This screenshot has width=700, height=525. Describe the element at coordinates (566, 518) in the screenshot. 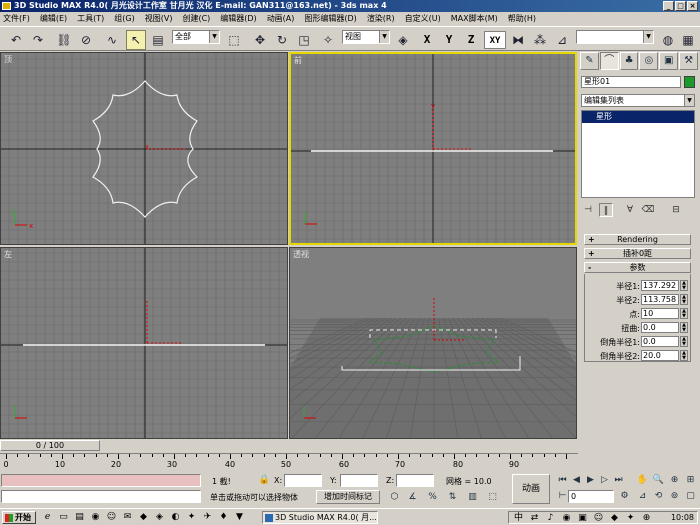

I see `tray-app-icon: ◉` at that location.